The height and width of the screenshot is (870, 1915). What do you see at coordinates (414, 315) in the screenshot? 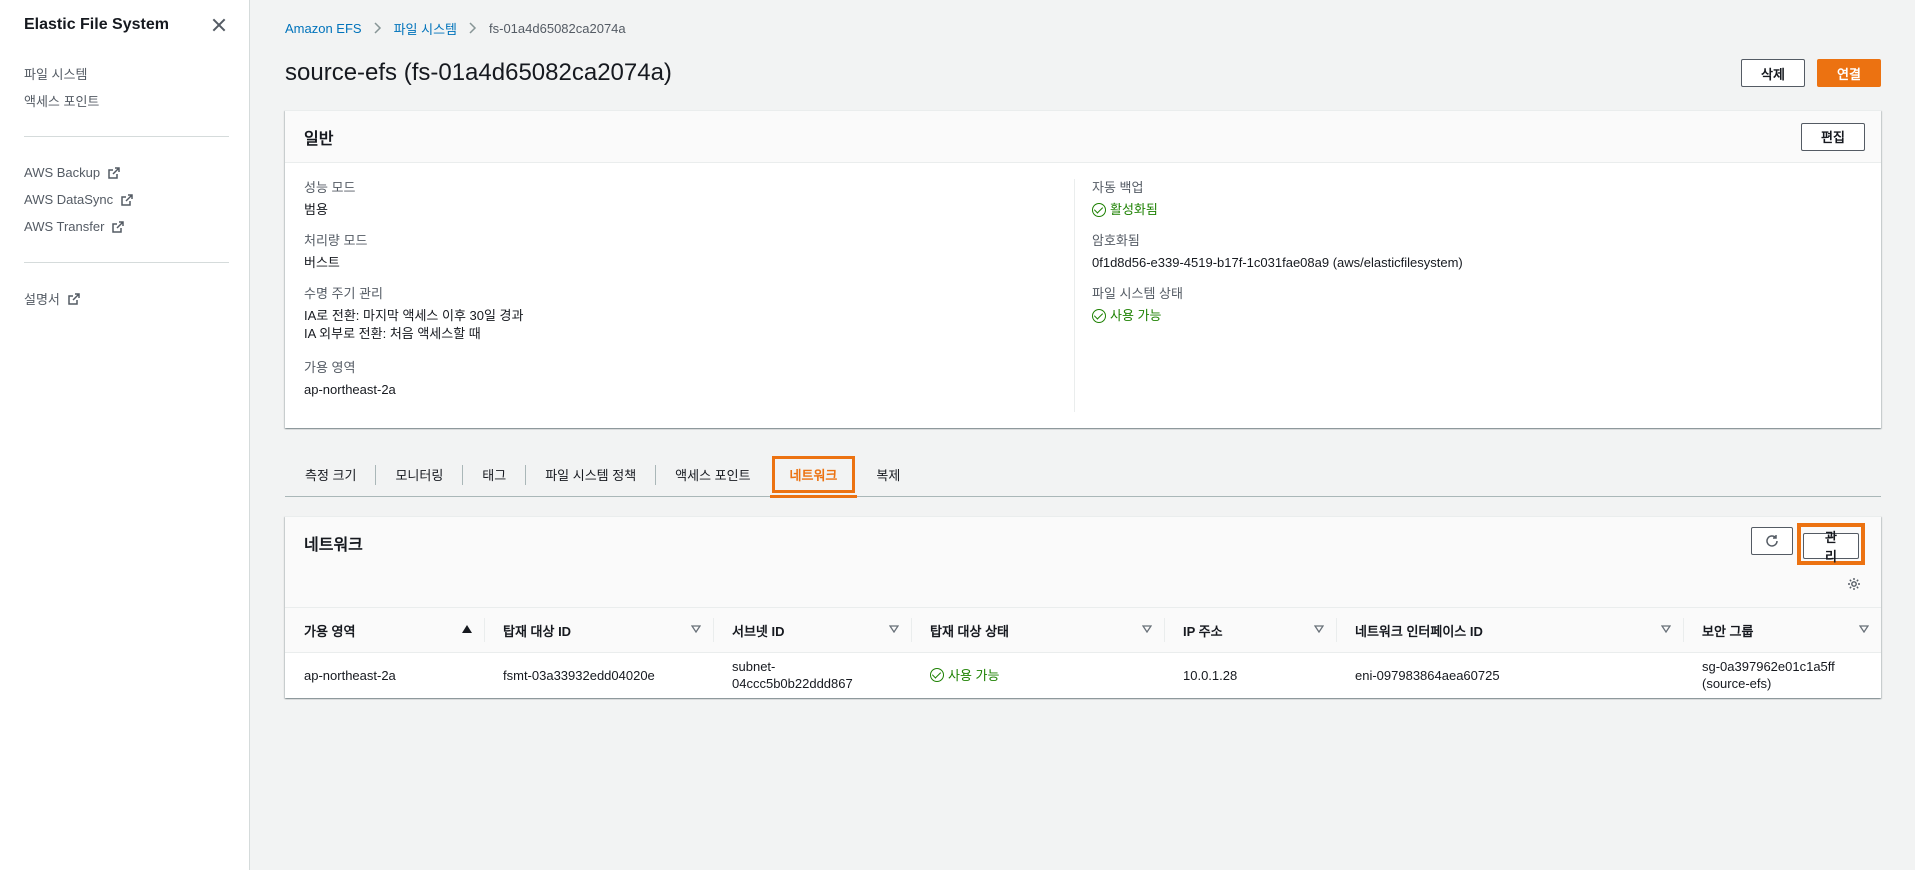
I see `lifecycle-transition-ia: IA로 전환: 마지막 액세스 이후 30일 경과` at bounding box center [414, 315].